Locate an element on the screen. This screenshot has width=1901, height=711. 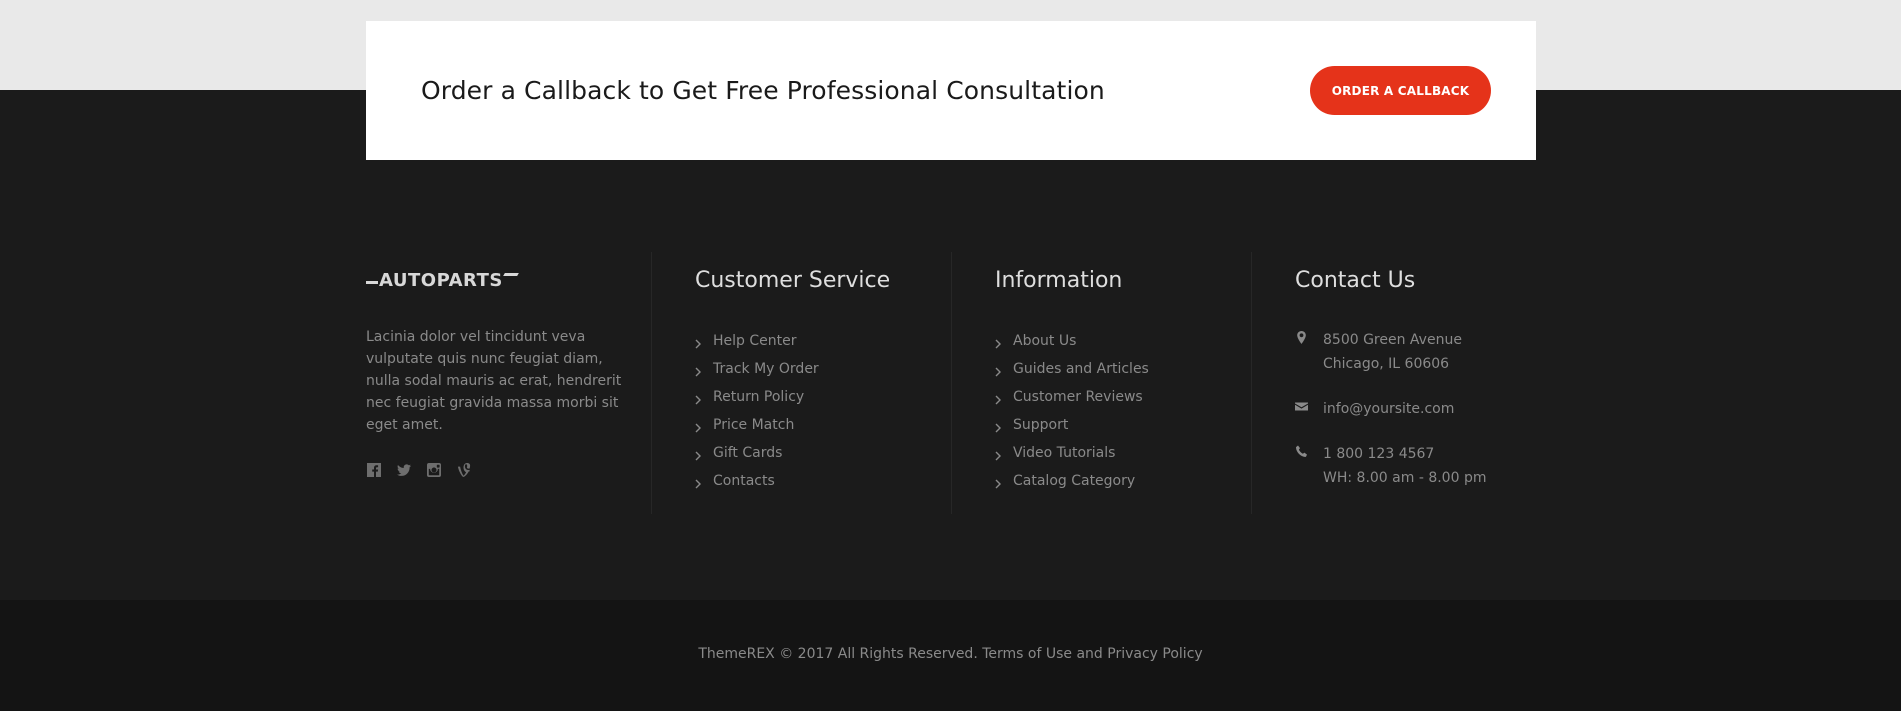
map-pin-icon is located at coordinates (1309, 352).